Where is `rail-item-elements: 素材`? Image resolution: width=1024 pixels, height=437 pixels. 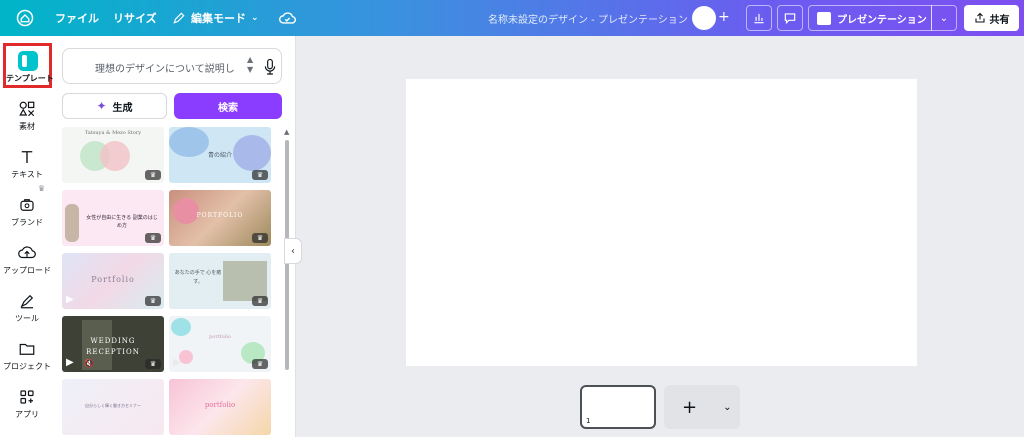
rail-item-elements: 素材 is located at coordinates (27, 116).